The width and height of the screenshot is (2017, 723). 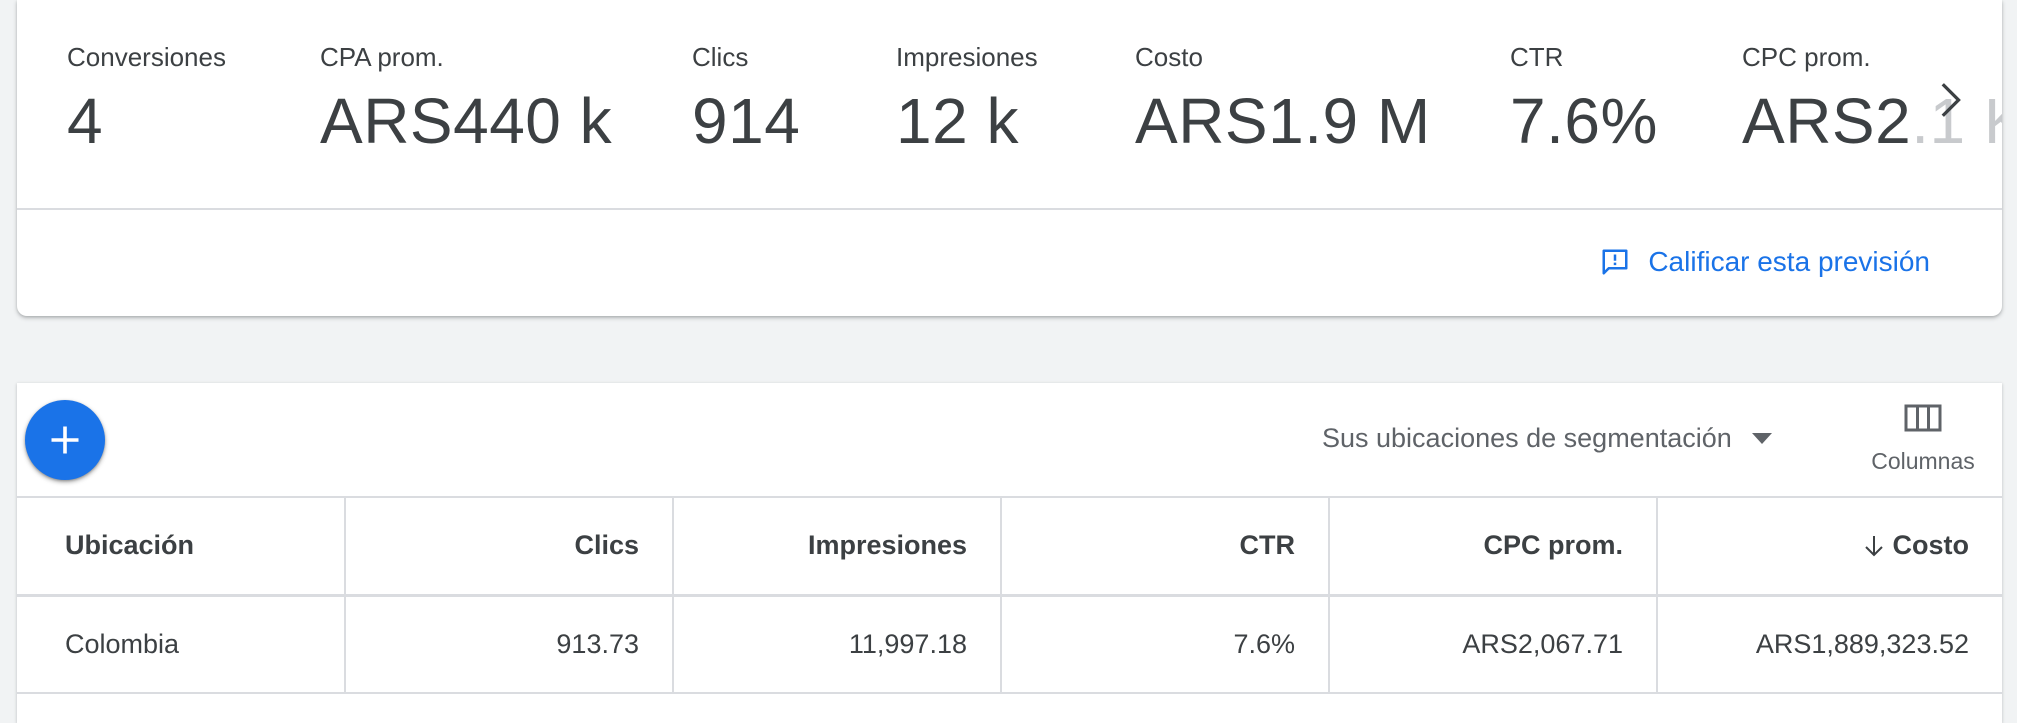 I want to click on column-header-cost-label: Costo, so click(x=1931, y=545).